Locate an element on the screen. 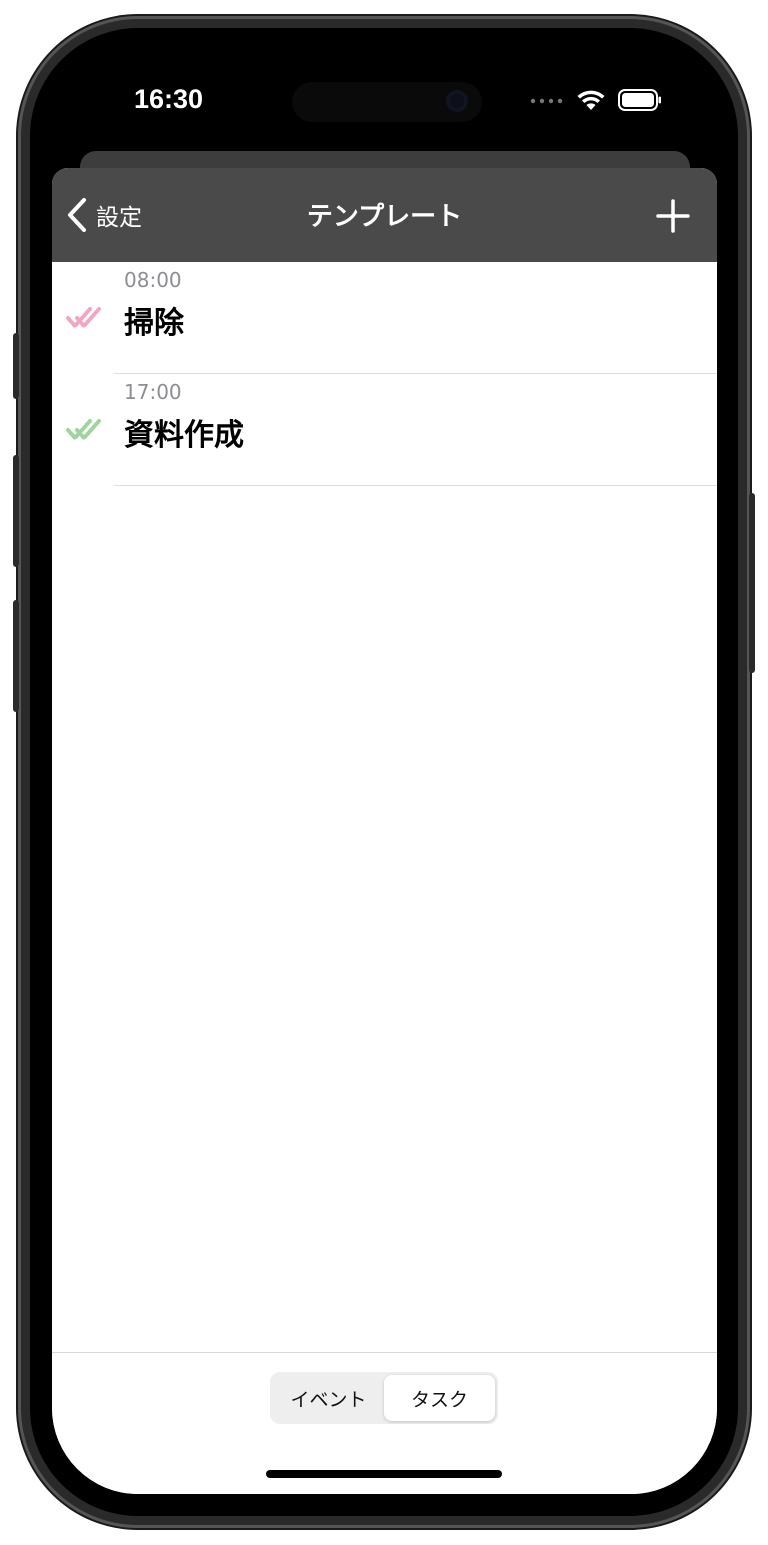  template-row-cleaning: 08:00 掃除 is located at coordinates (384, 318).